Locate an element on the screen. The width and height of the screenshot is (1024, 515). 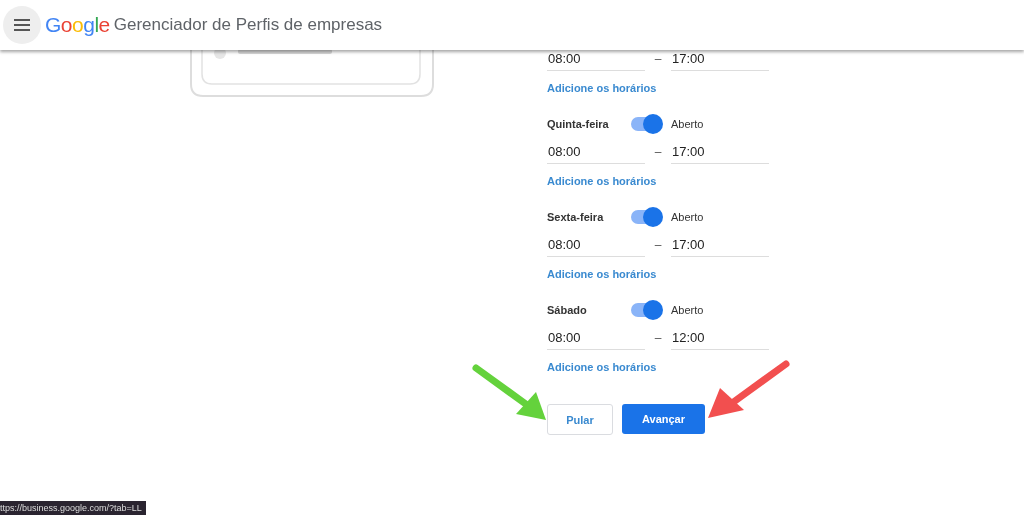
day-name: Quinta-feira is located at coordinates (578, 124).